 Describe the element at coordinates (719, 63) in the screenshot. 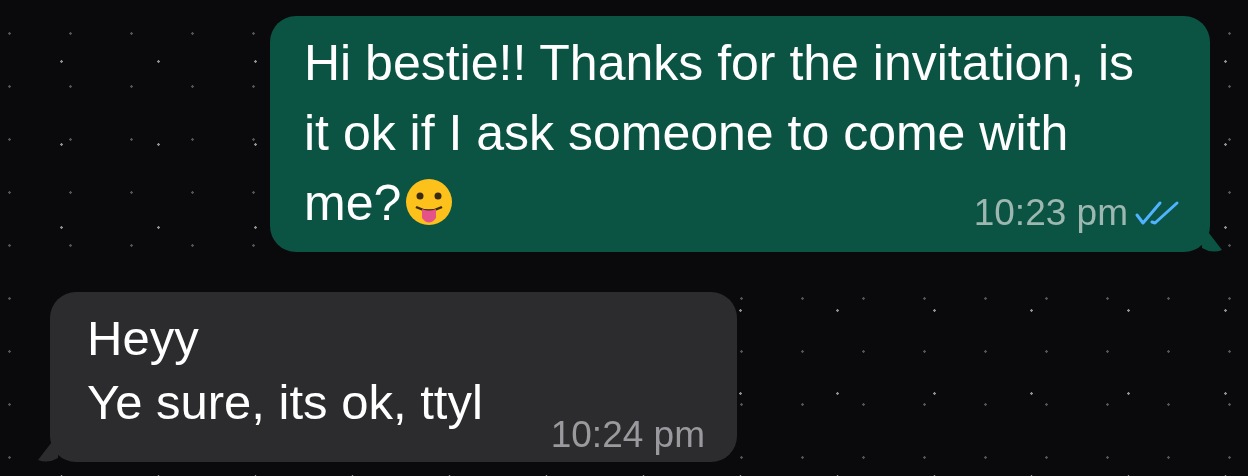

I see `message-text: Hi bestie!! Thanks for the invitation, is` at that location.